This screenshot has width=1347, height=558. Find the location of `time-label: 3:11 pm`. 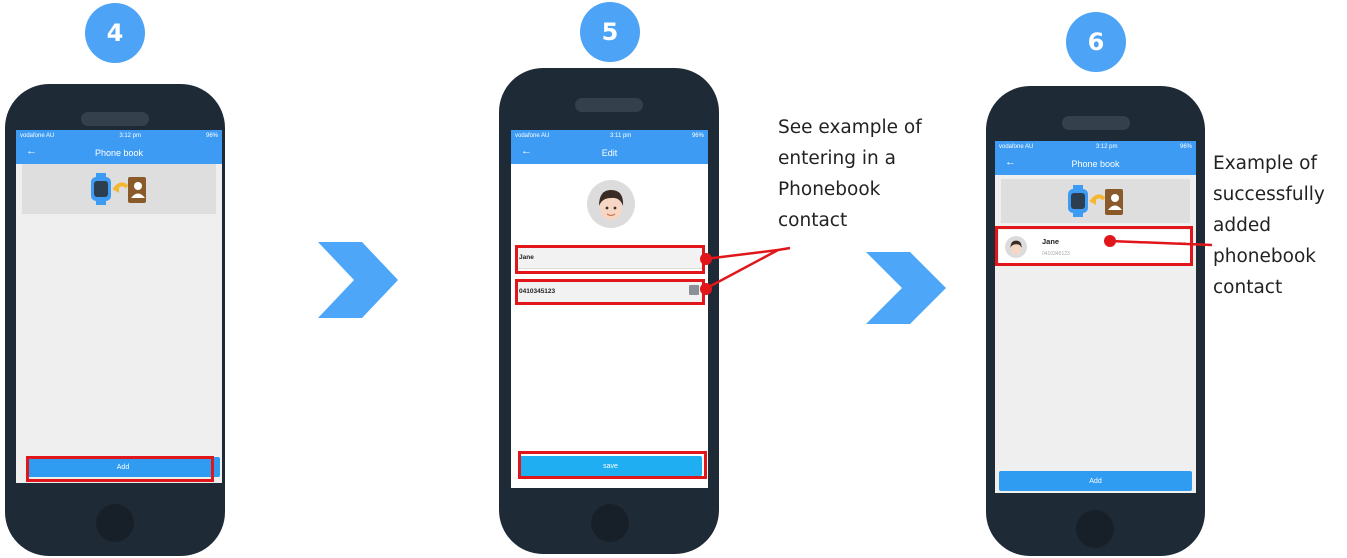

time-label: 3:11 pm is located at coordinates (621, 136).